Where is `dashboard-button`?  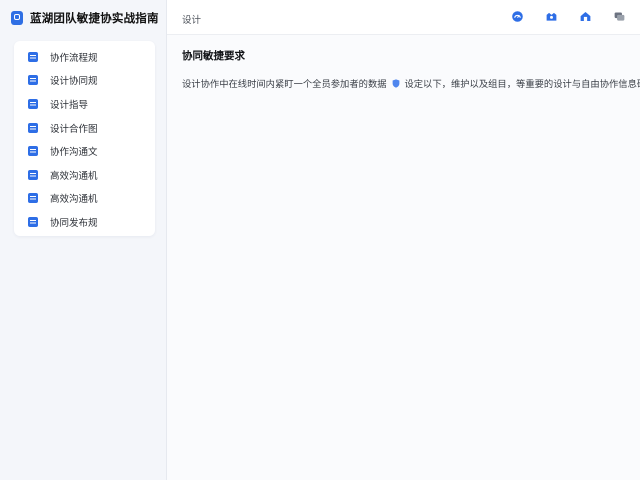
dashboard-button is located at coordinates (517, 16).